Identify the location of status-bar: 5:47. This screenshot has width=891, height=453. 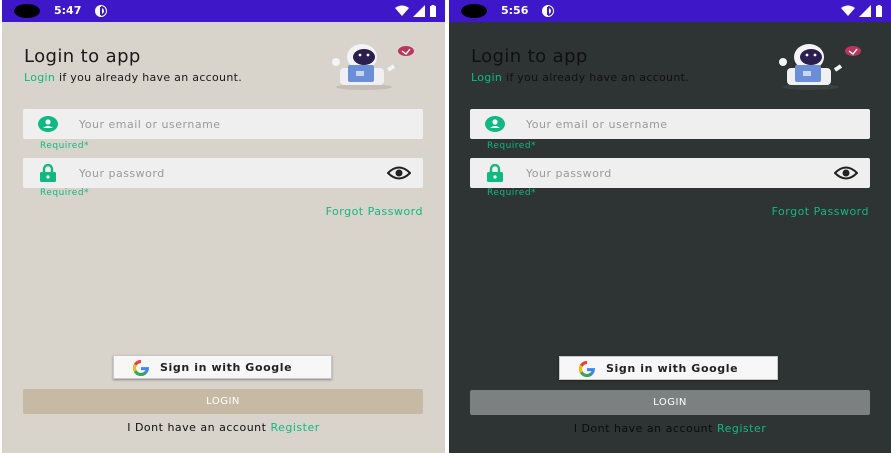
(223, 11).